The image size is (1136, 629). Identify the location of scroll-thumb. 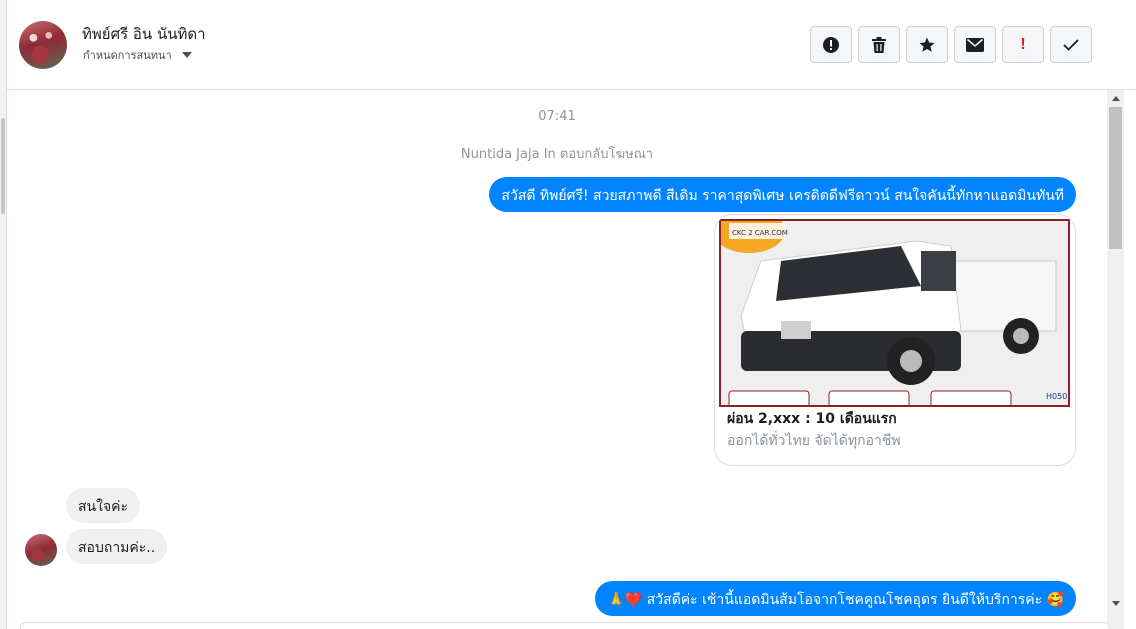
(1115, 178).